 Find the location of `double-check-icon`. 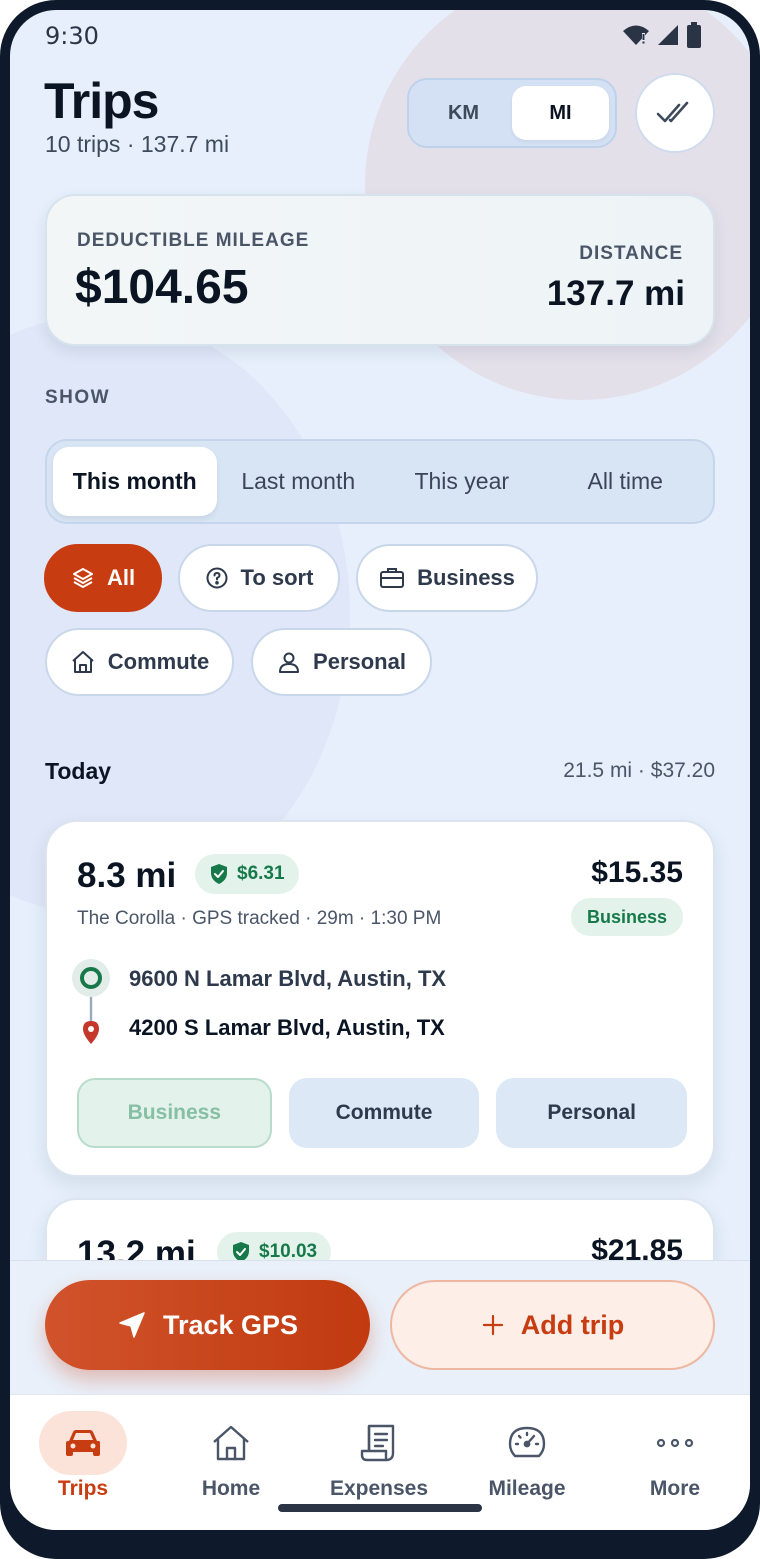

double-check-icon is located at coordinates (672, 112).